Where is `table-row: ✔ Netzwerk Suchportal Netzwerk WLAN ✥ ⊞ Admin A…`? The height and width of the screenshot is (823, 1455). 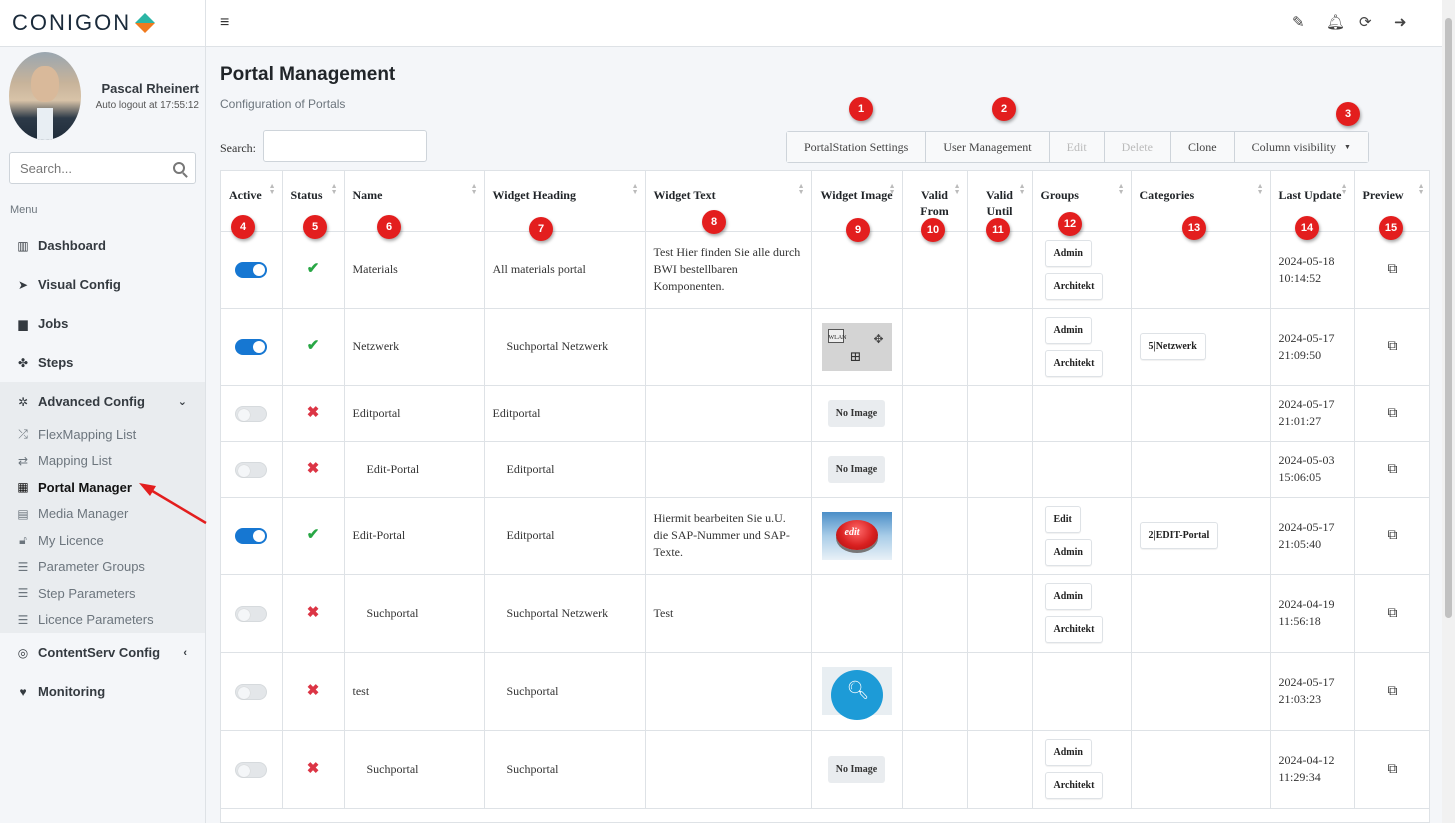 table-row: ✔ Netzwerk Suchportal Netzwerk WLAN ✥ ⊞ Admin A… is located at coordinates (825, 347).